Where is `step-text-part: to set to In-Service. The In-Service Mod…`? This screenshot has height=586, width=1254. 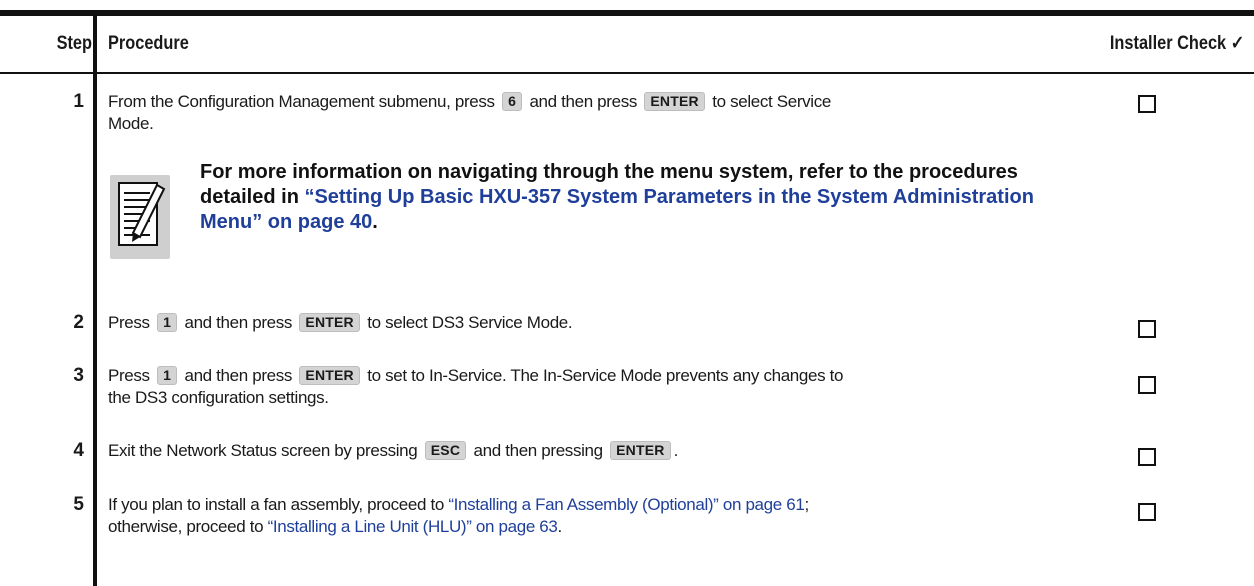 step-text-part: to set to In-Service. The In-Service Mod… is located at coordinates (605, 375).